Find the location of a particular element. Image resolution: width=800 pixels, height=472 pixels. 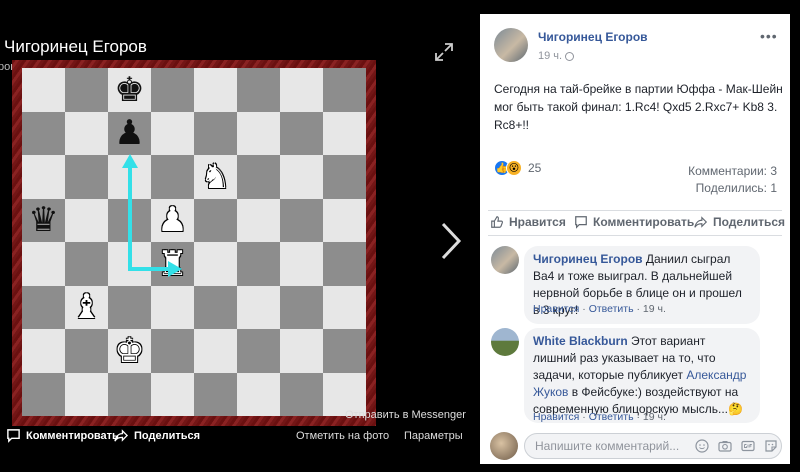

next-photo-arrow-icon is located at coordinates (451, 241).